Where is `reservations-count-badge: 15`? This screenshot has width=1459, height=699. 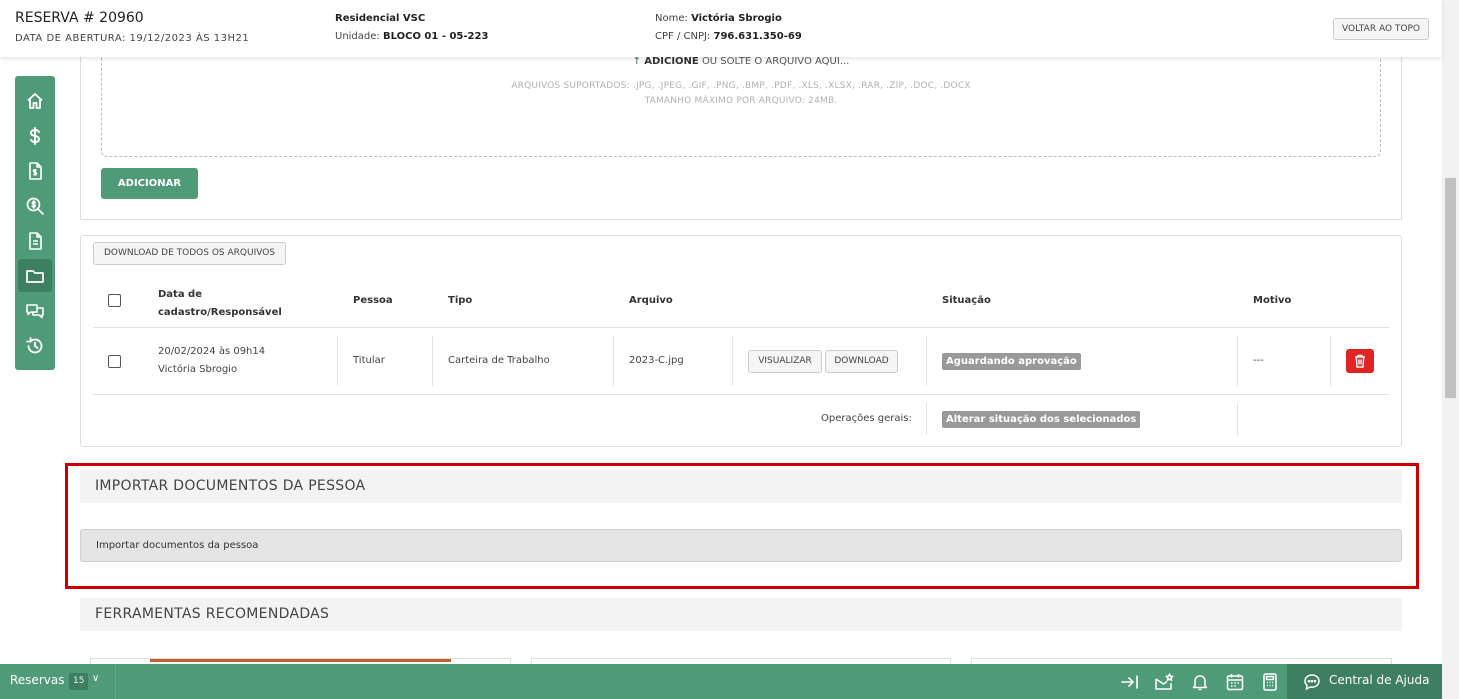
reservations-count-badge: 15 is located at coordinates (79, 681).